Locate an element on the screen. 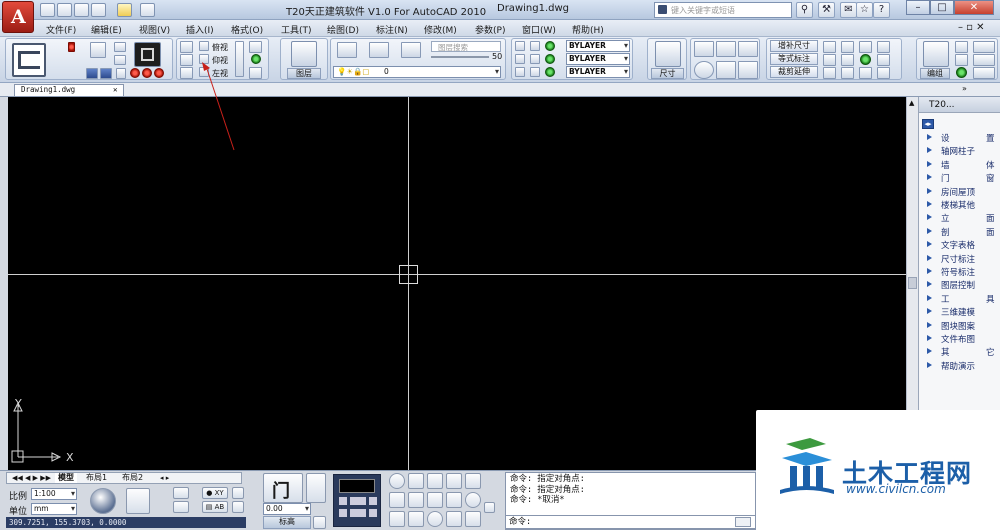  maximize-button: □ is located at coordinates (942, 7).